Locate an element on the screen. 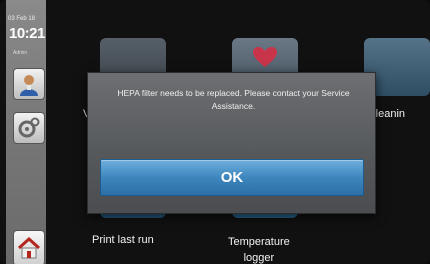 The height and width of the screenshot is (264, 430). user-label: Admin is located at coordinates (20, 53).